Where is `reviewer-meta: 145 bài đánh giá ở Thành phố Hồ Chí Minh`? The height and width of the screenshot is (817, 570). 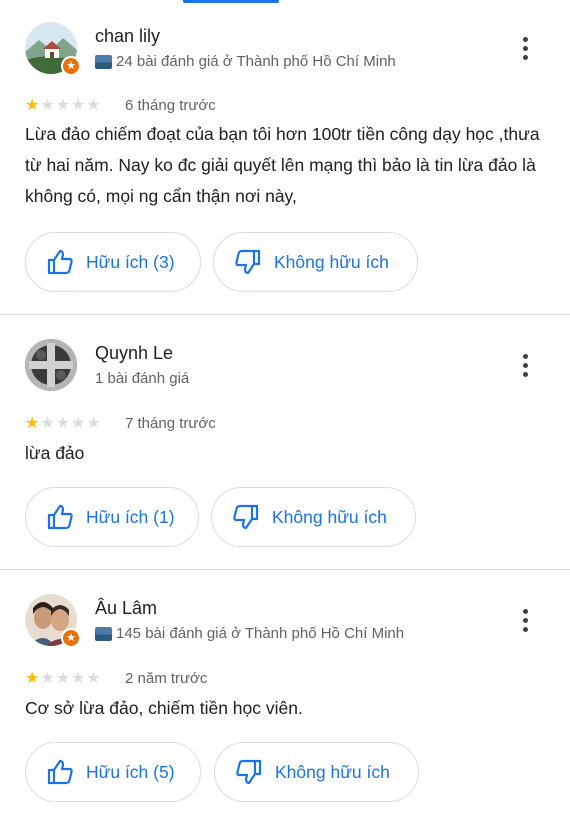 reviewer-meta: 145 bài đánh giá ở Thành phố Hồ Chí Minh is located at coordinates (249, 633).